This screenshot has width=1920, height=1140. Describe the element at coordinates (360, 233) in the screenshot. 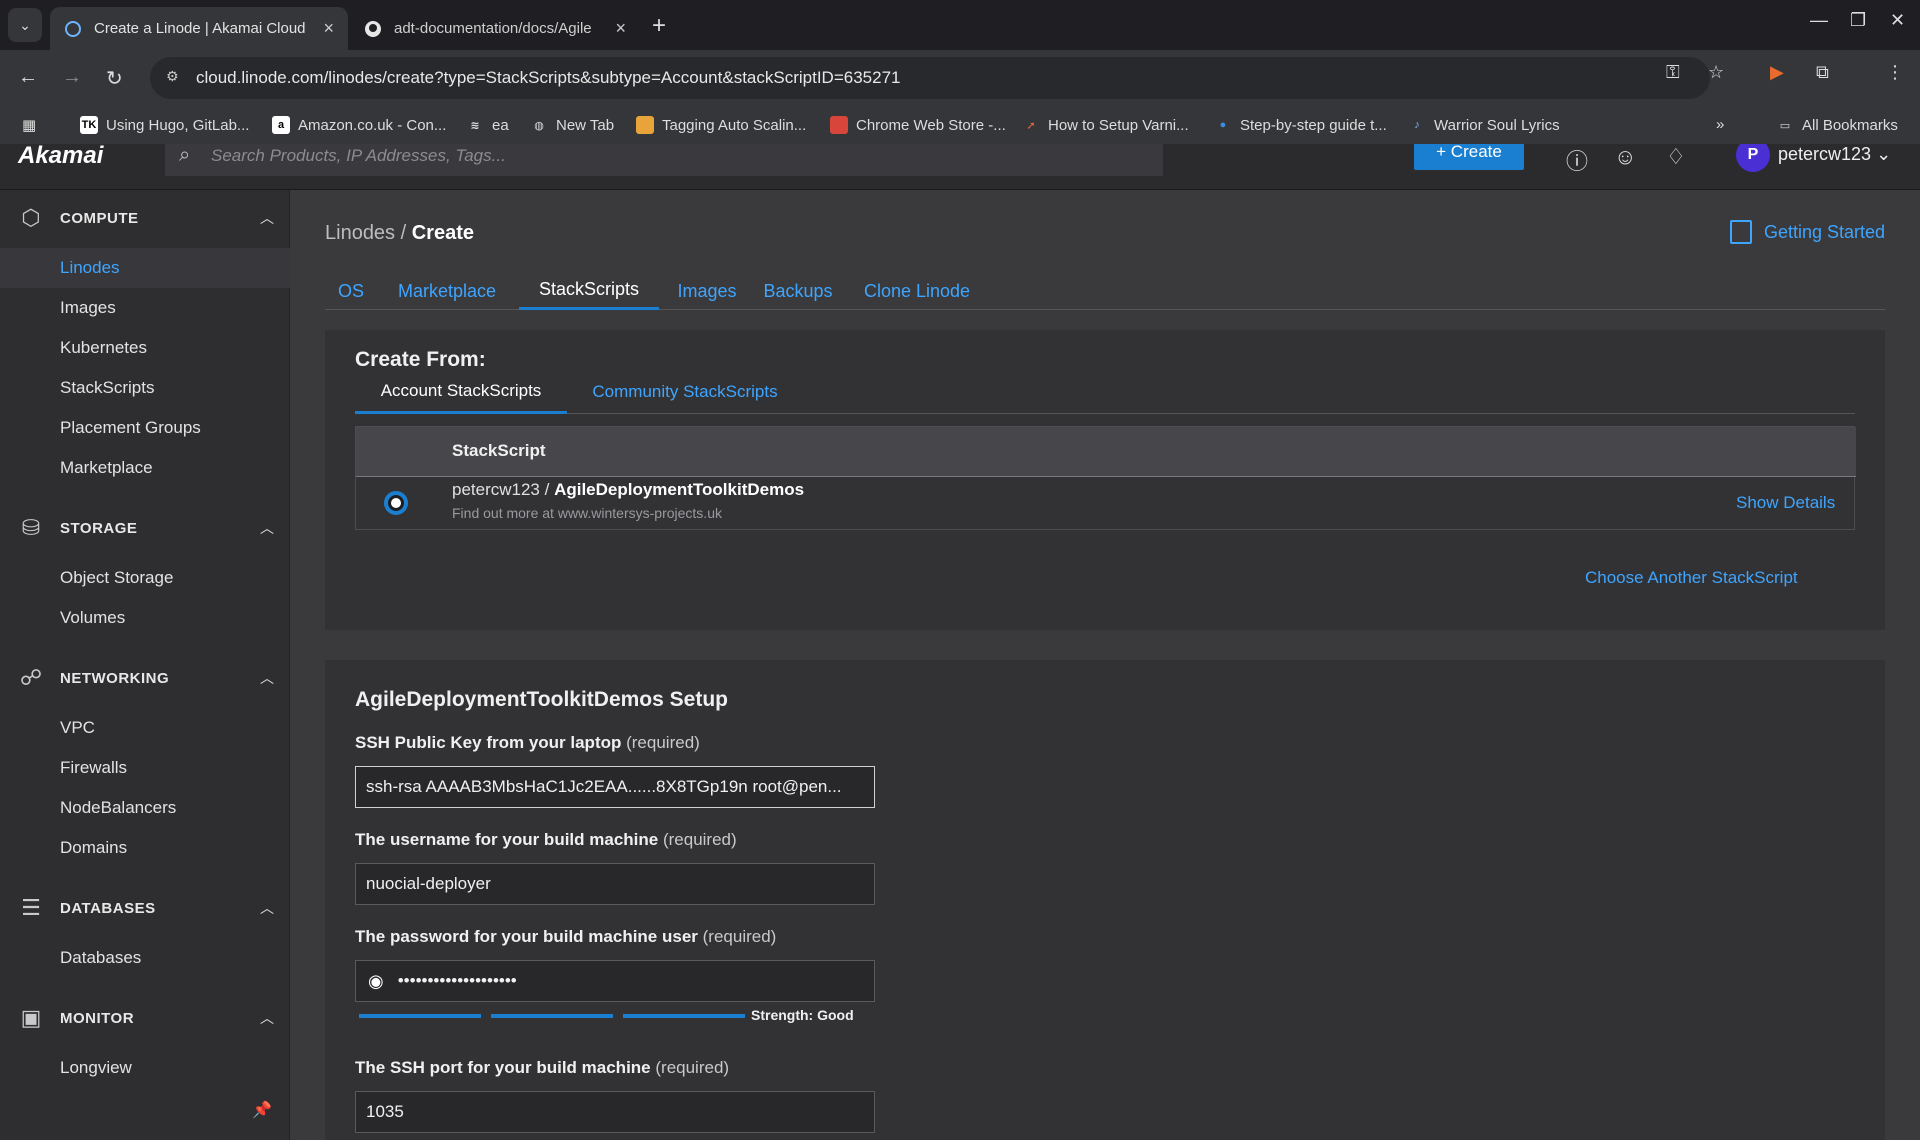

I see `breadcrumb-linodes: Linodes` at that location.